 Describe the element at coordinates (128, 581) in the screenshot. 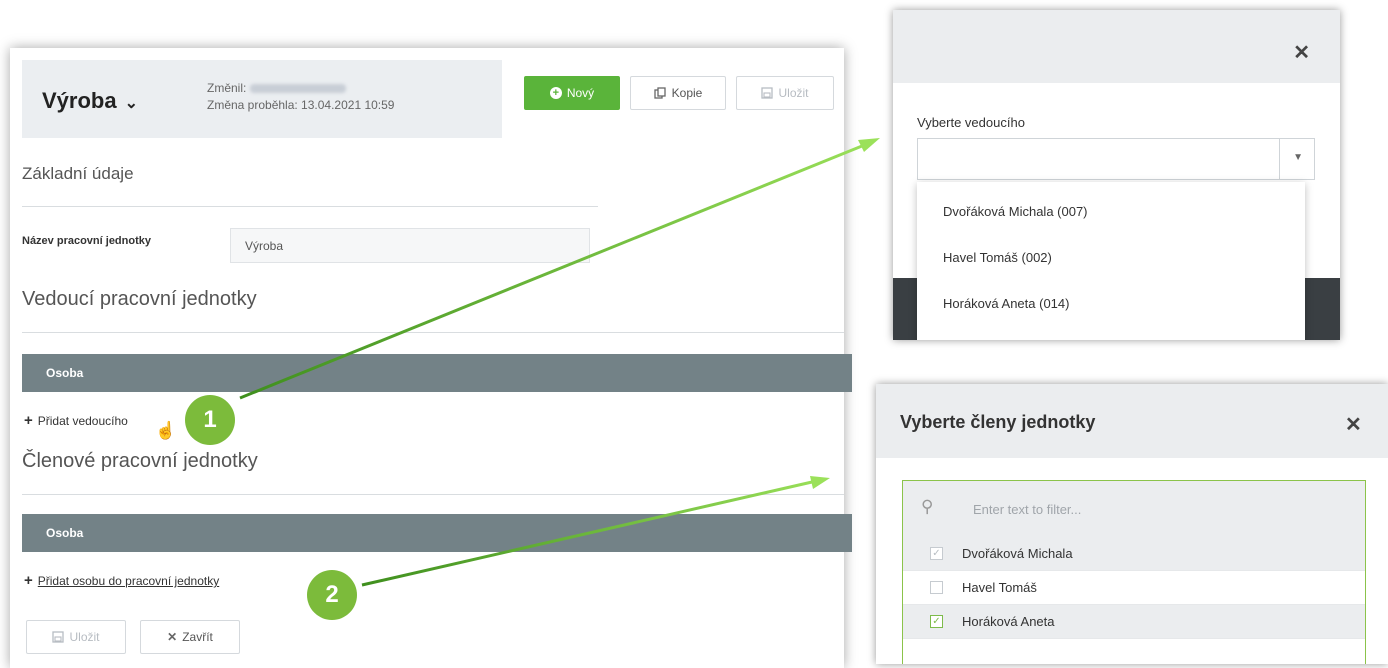

I see `add-member-label: Přidat osobu do pracovní jednotky` at that location.